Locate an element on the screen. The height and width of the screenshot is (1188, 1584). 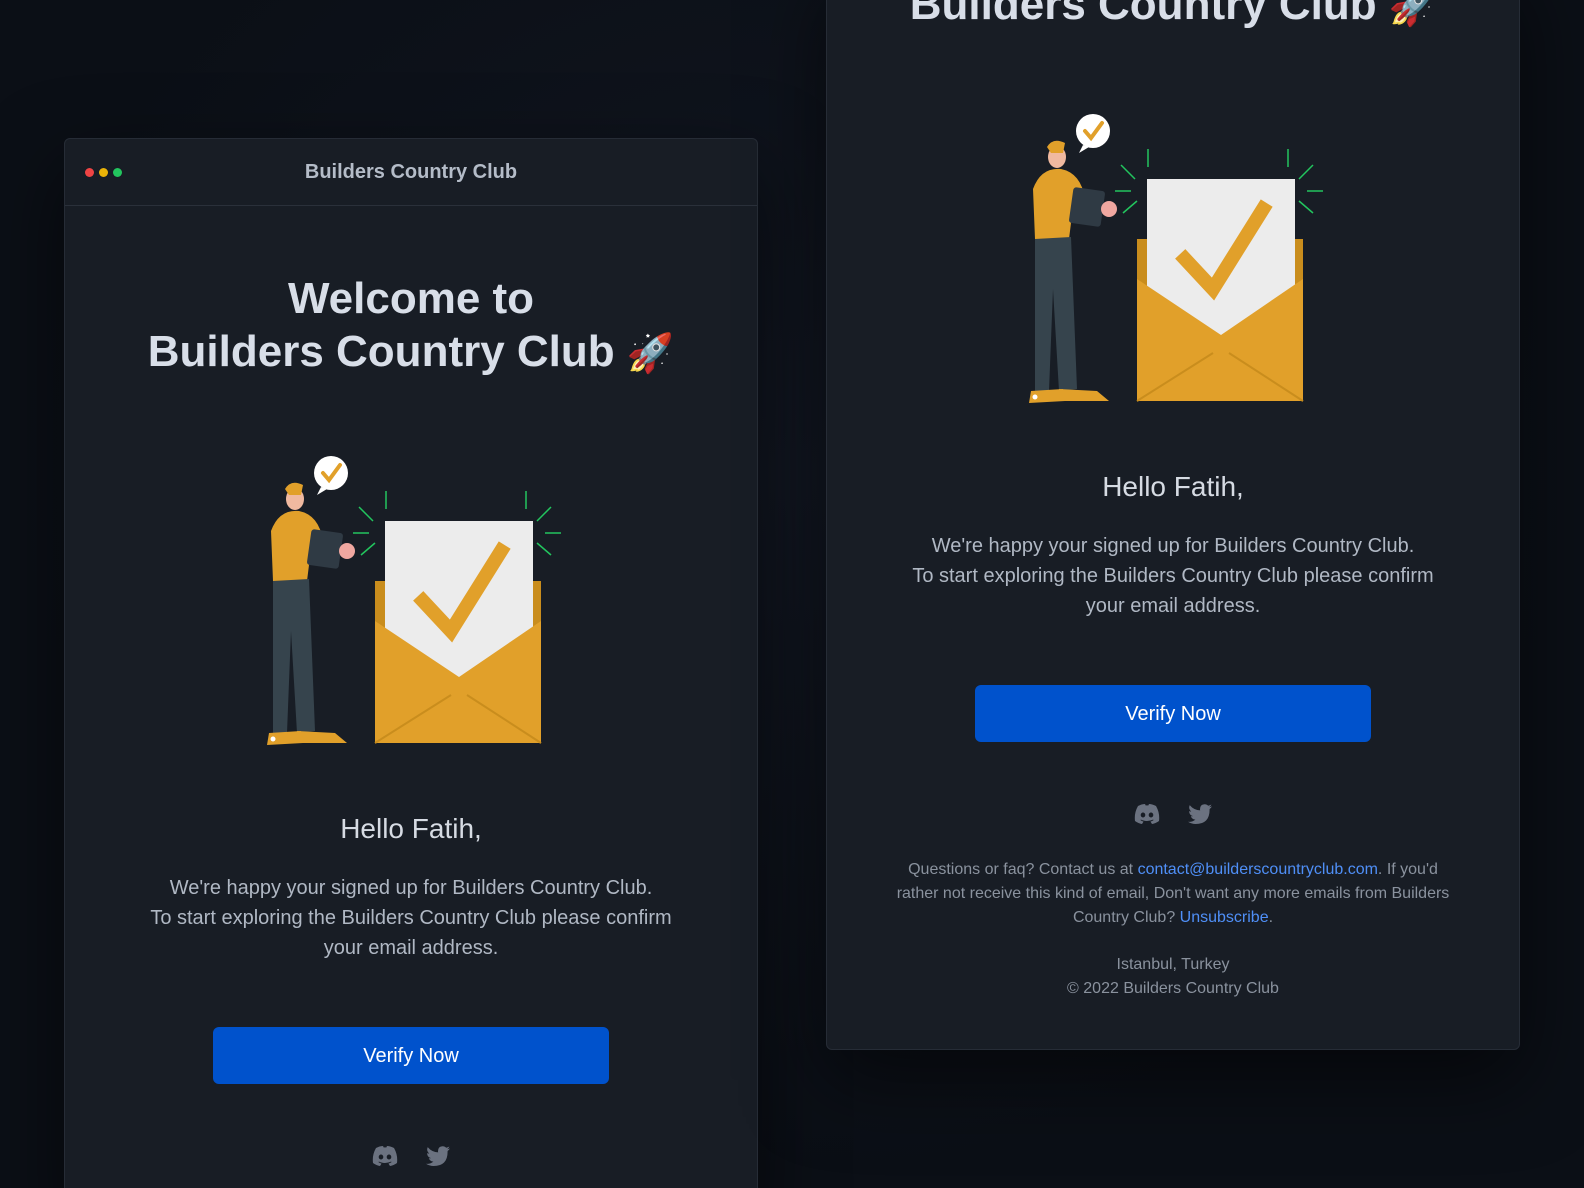
footer-suffix: . is located at coordinates (1271, 917).